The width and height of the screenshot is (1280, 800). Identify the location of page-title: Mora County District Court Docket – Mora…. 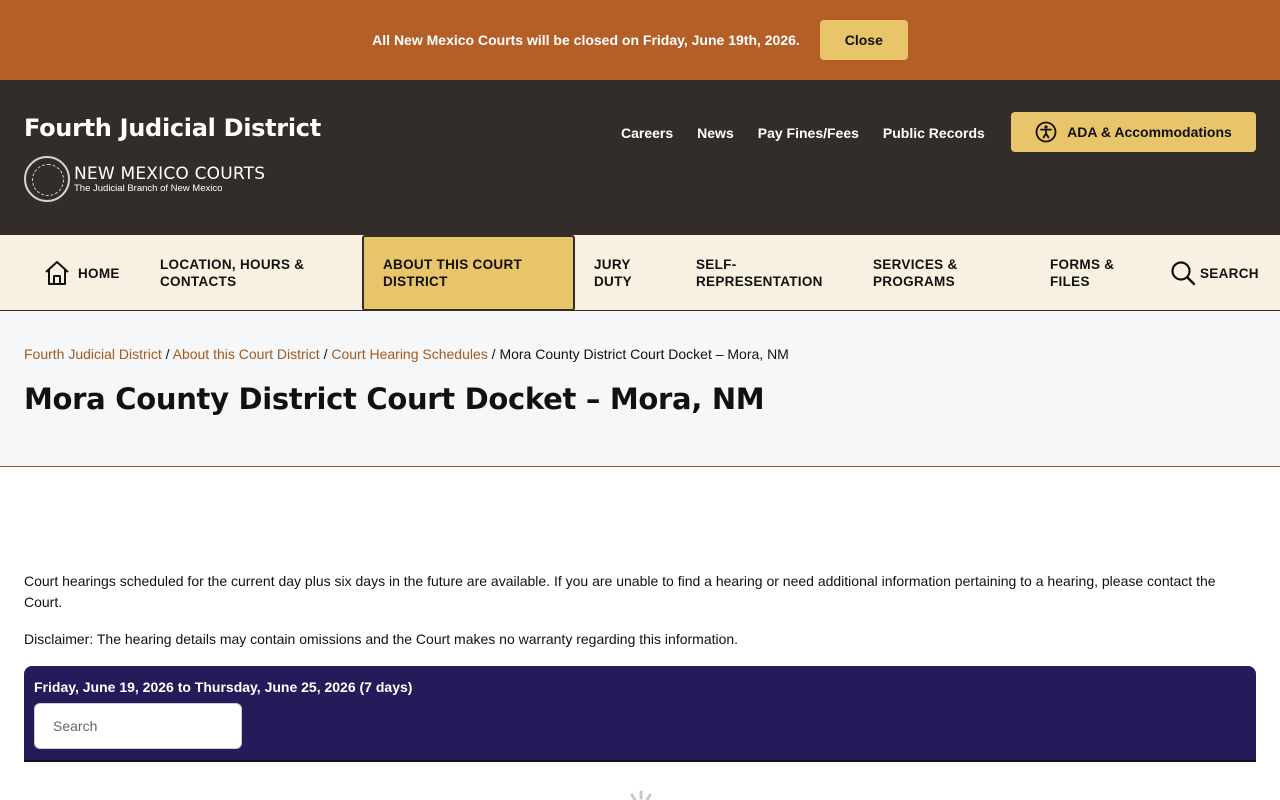
(394, 399).